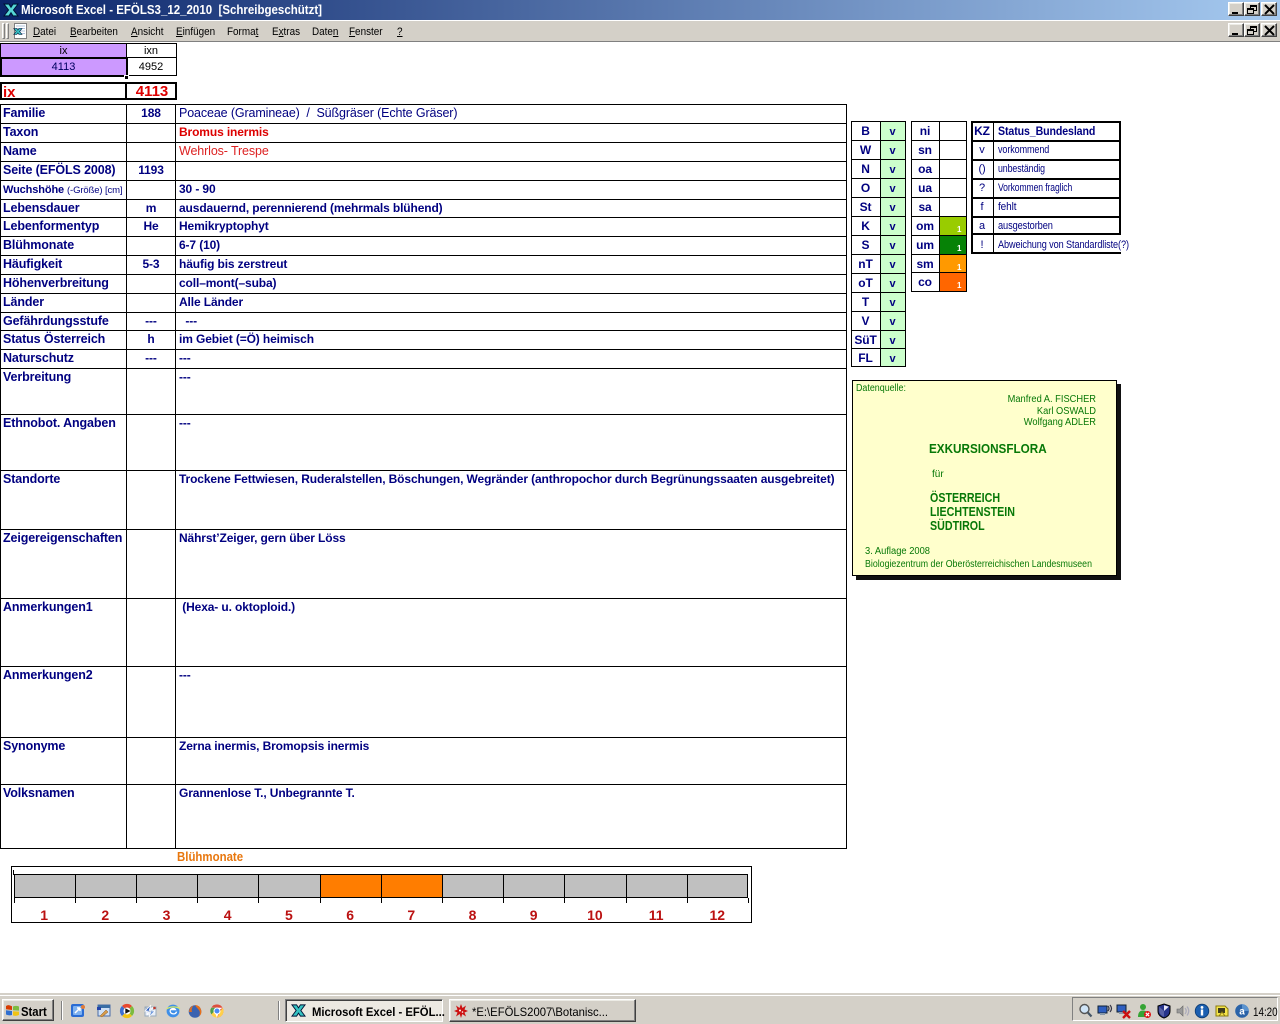  What do you see at coordinates (1242, 1012) in the screenshot?
I see `svg-text: a` at bounding box center [1242, 1012].